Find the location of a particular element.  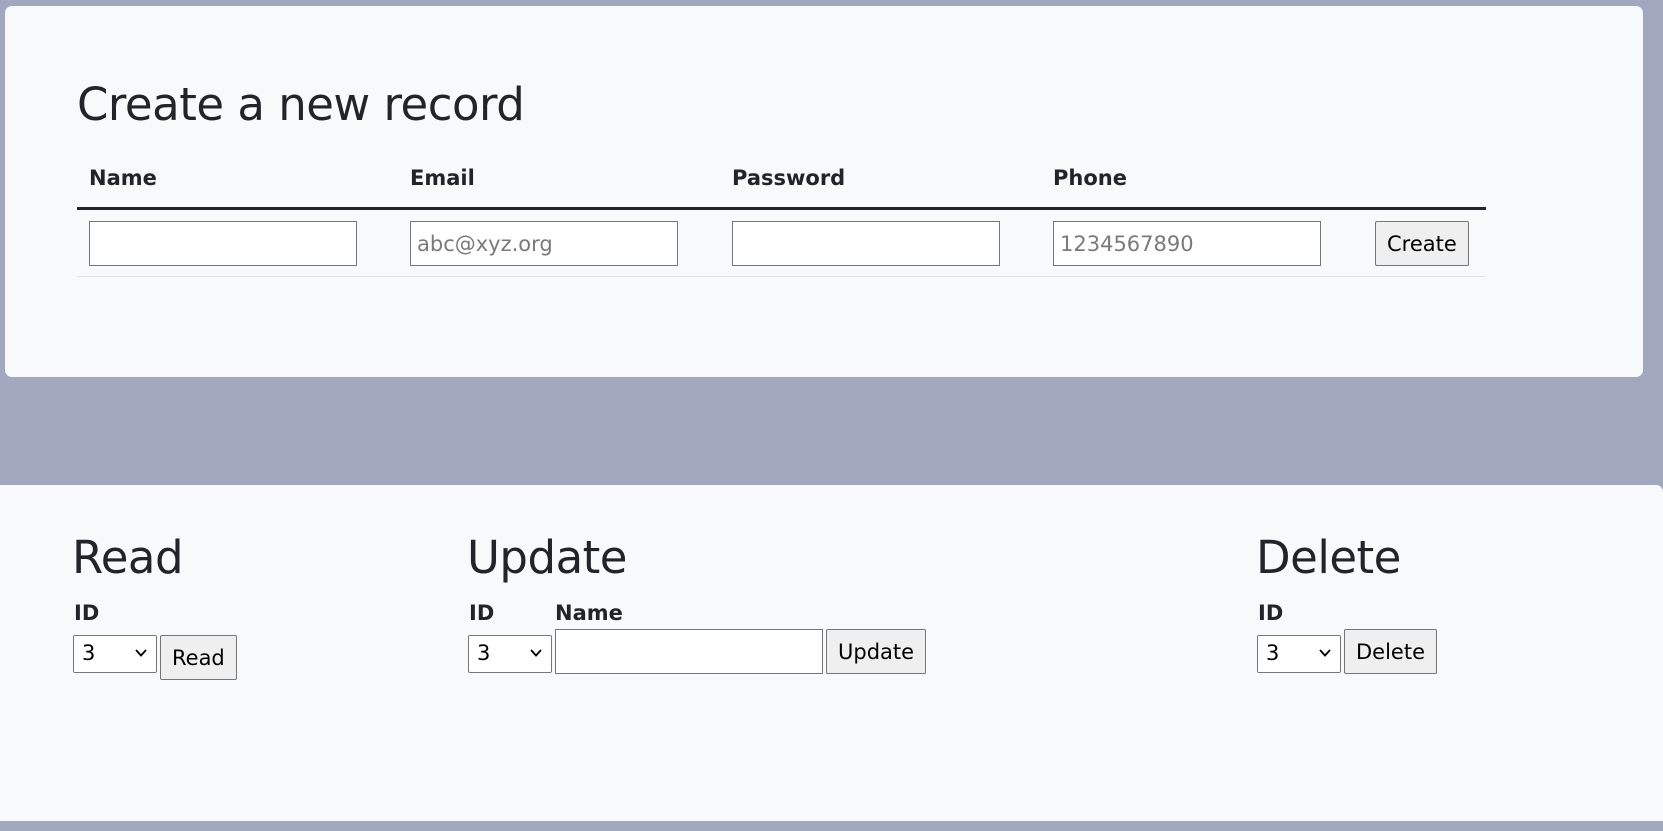

delete-button: Delete is located at coordinates (1390, 651).